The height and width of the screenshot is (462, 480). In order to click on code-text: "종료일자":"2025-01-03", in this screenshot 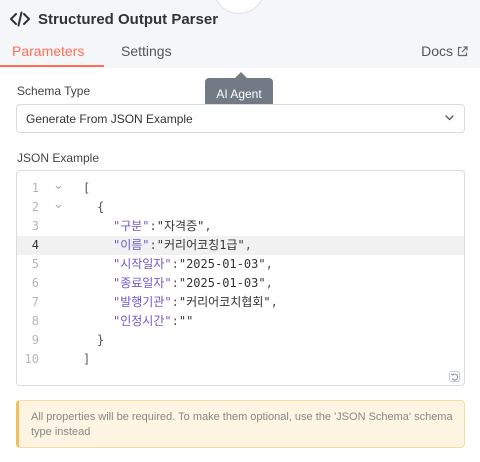, I will do `click(193, 283)`.